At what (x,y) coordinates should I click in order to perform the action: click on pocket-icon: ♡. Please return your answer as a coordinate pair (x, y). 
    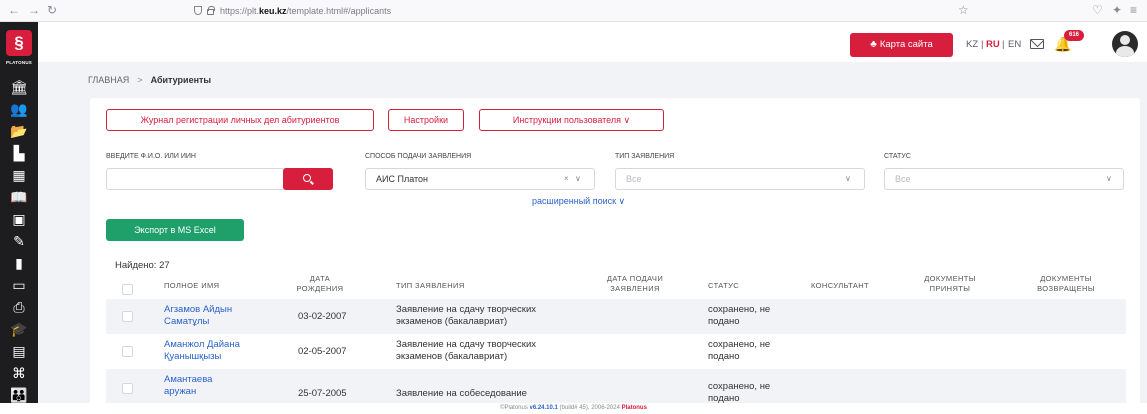
    Looking at the image, I should click on (1097, 10).